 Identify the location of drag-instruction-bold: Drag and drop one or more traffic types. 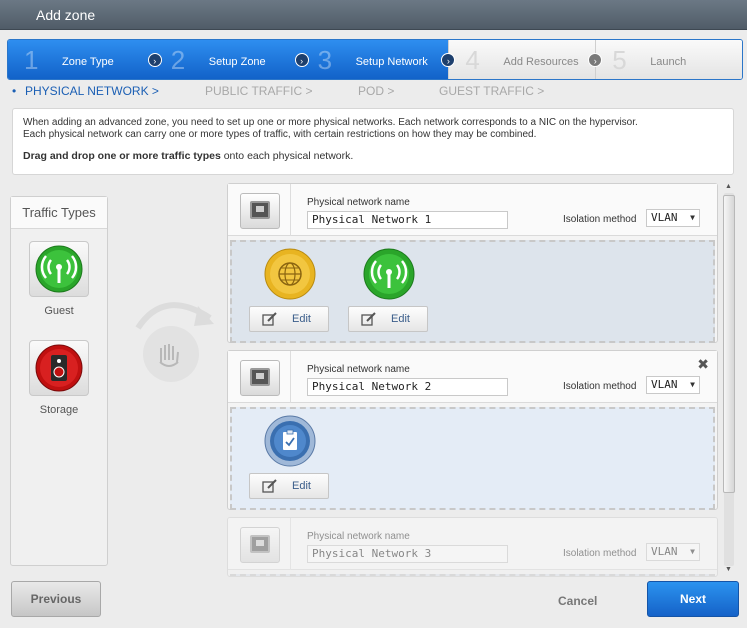
(122, 156).